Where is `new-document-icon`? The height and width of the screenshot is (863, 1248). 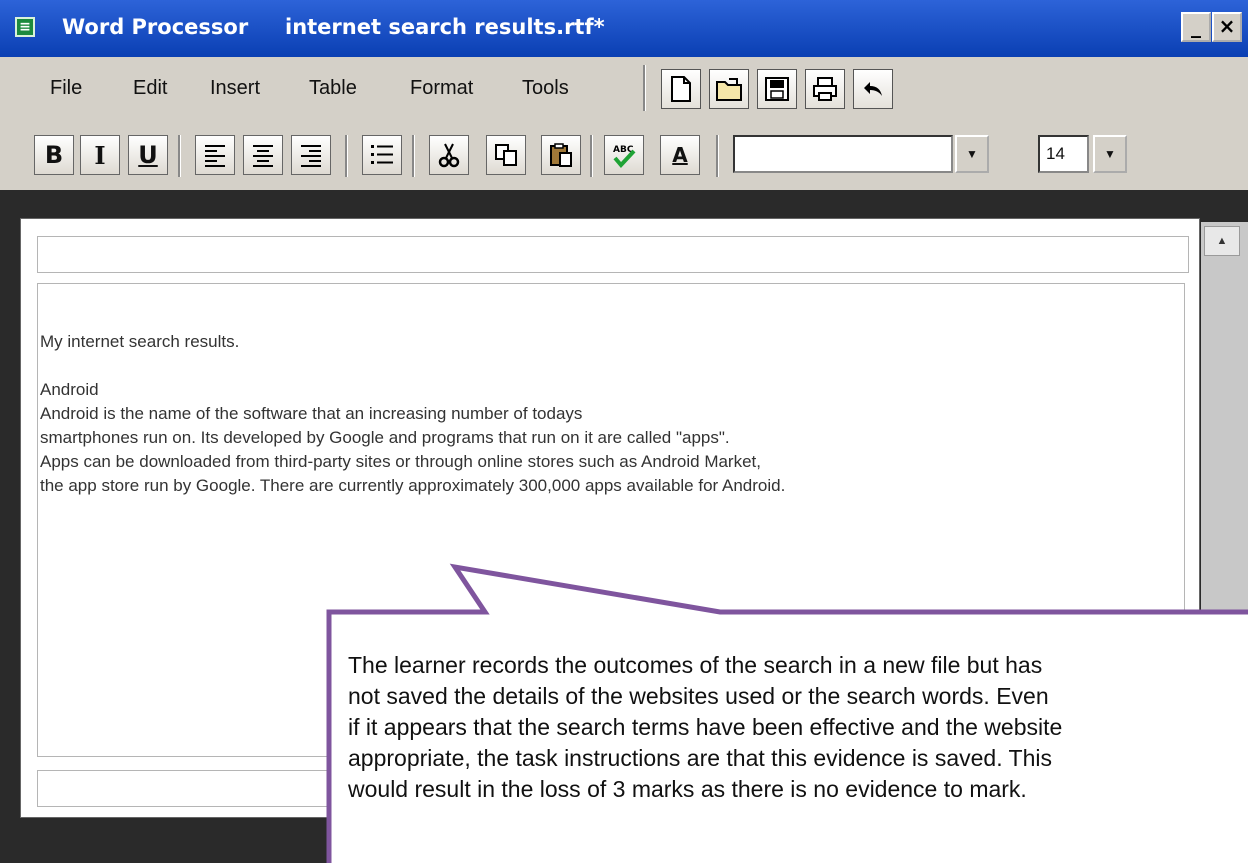
new-document-icon is located at coordinates (681, 89).